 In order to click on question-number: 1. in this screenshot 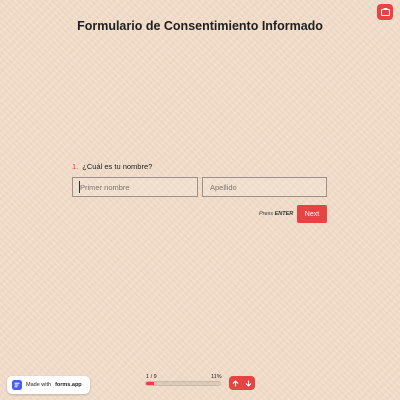, I will do `click(75, 166)`.